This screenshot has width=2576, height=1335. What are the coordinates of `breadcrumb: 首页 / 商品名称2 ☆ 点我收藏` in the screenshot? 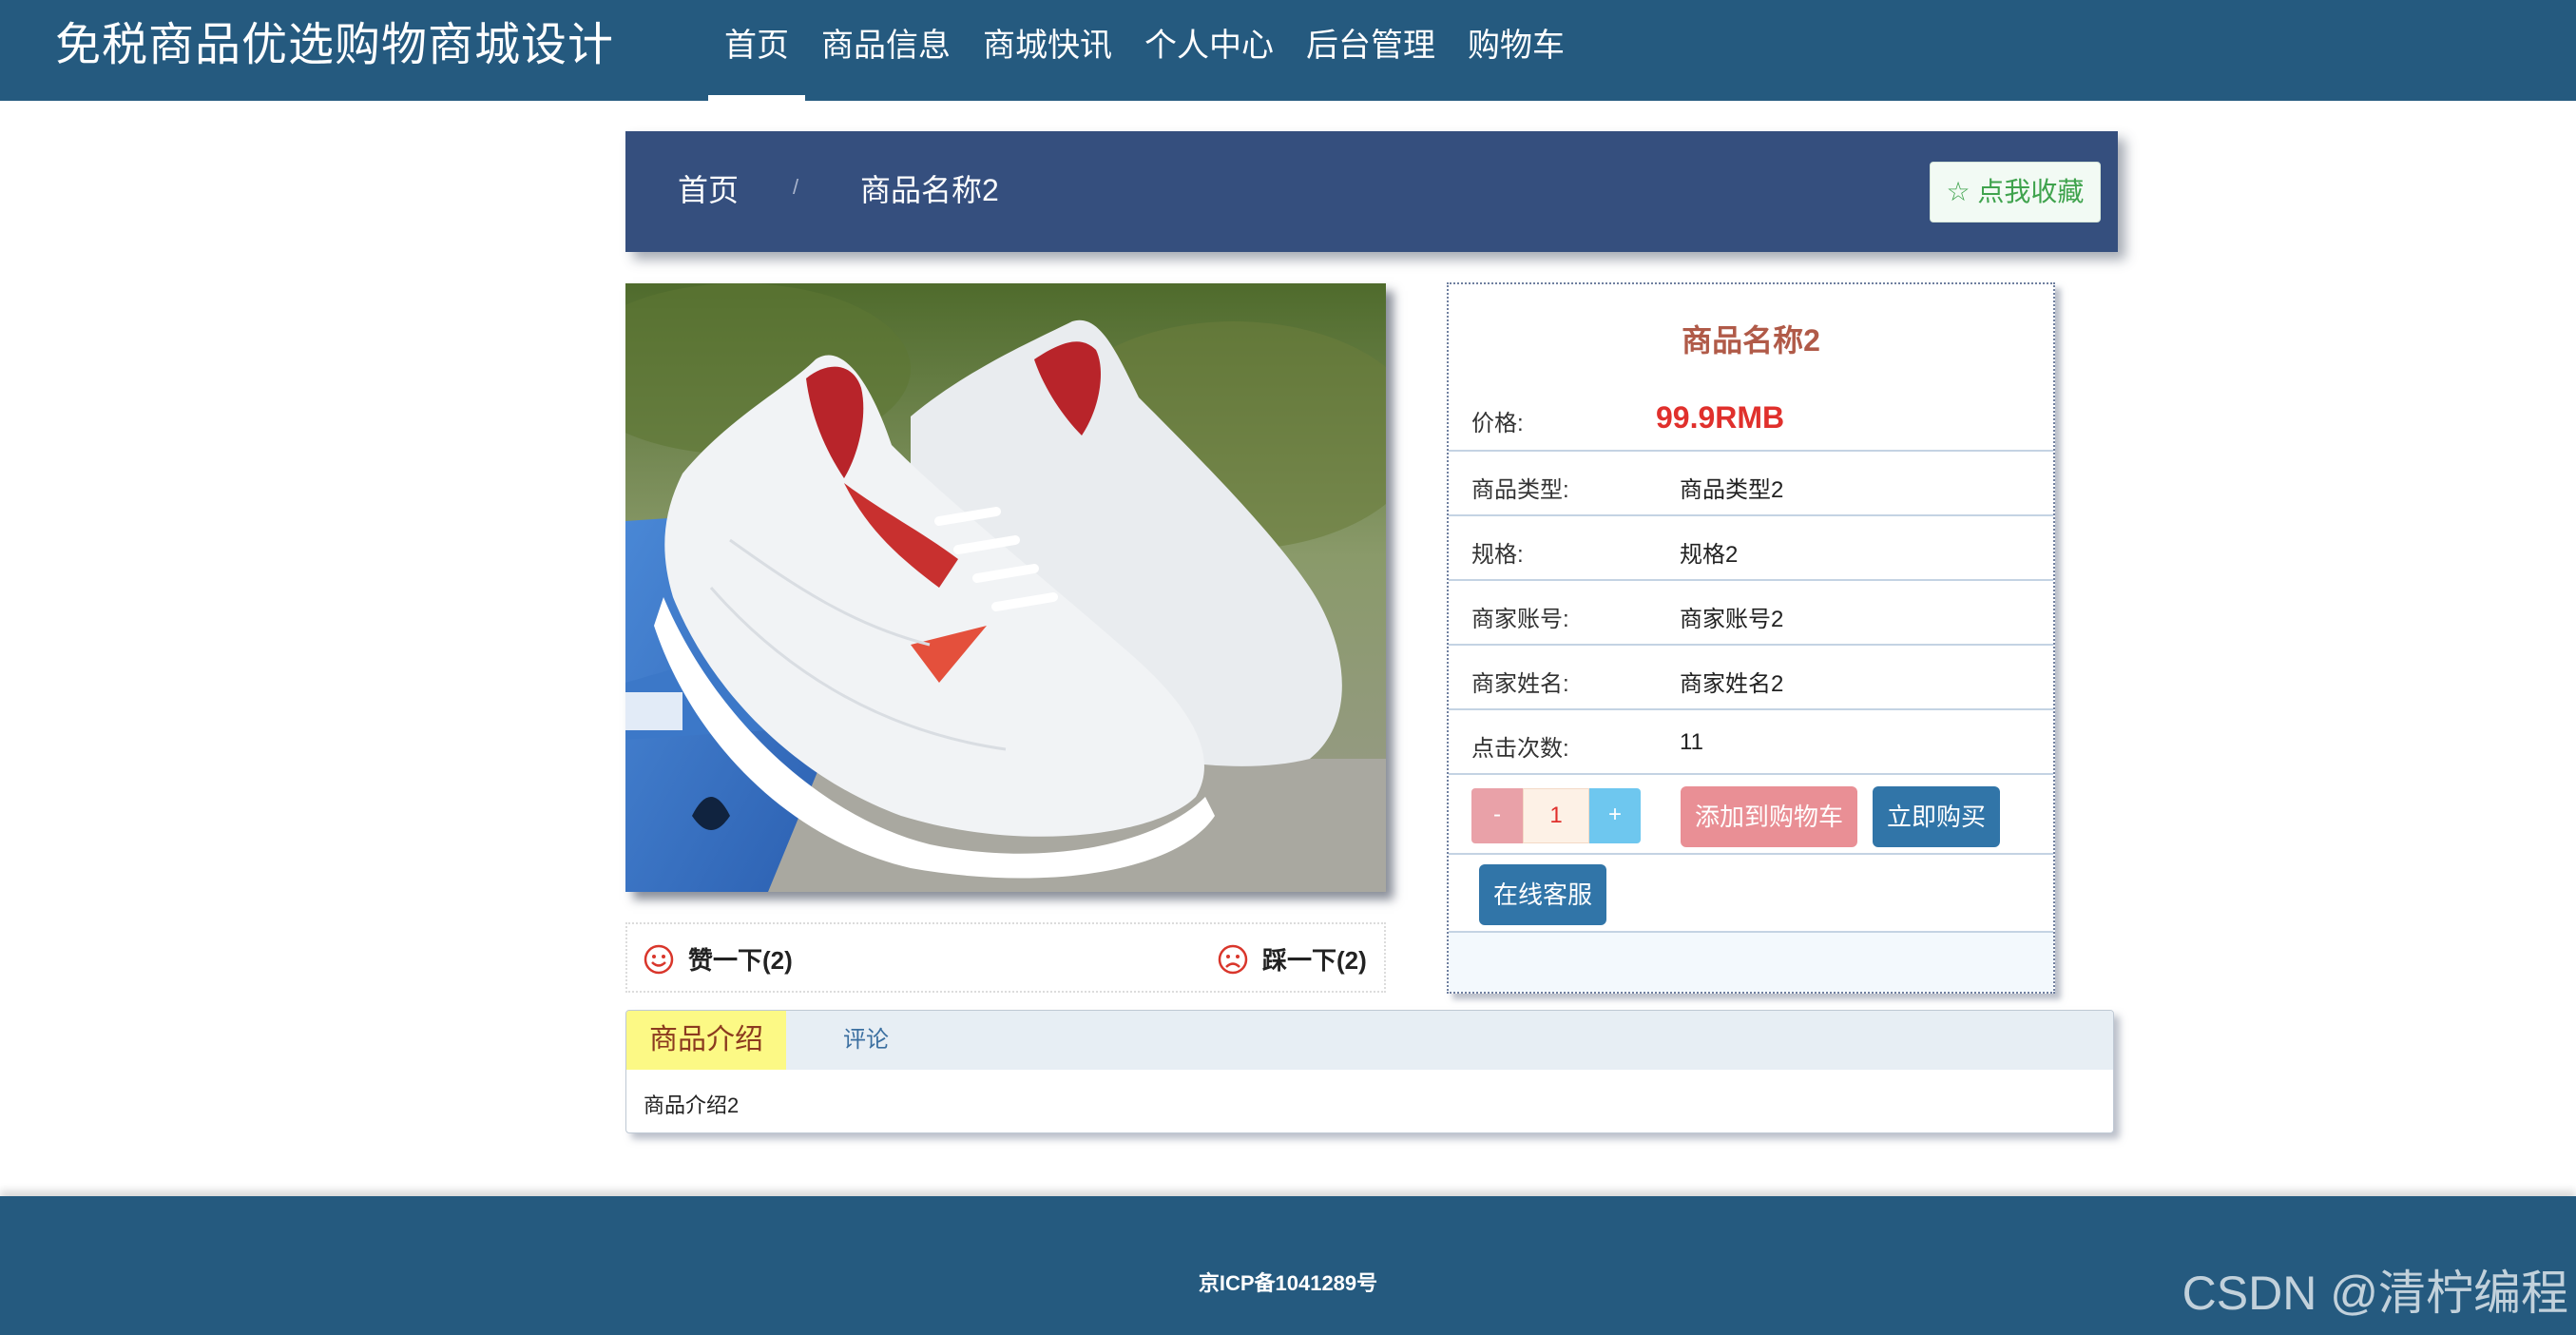 It's located at (1371, 191).